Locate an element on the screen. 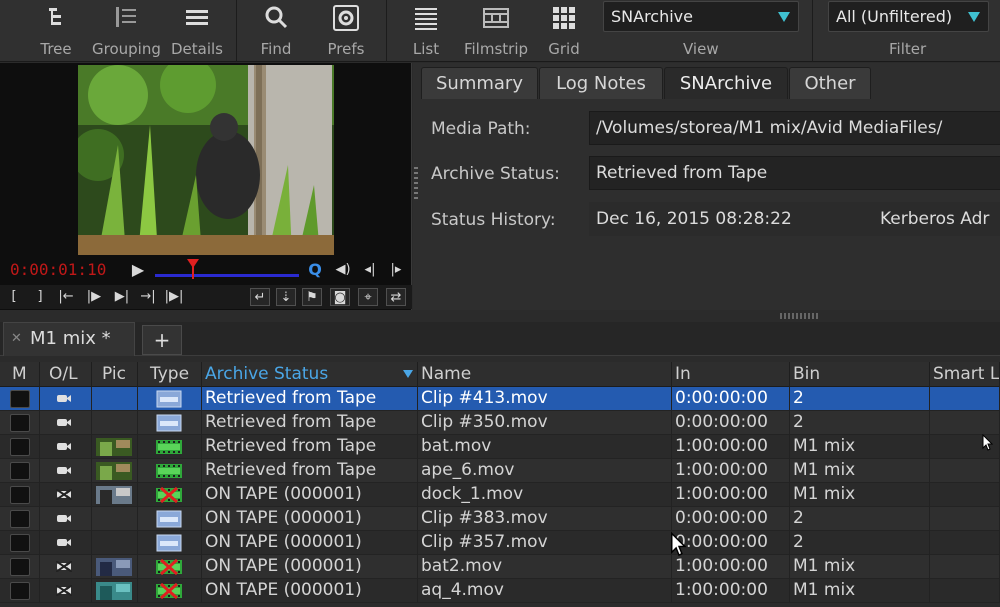 The height and width of the screenshot is (607, 1000). archive-status-header-label: Archive Status is located at coordinates (267, 374).